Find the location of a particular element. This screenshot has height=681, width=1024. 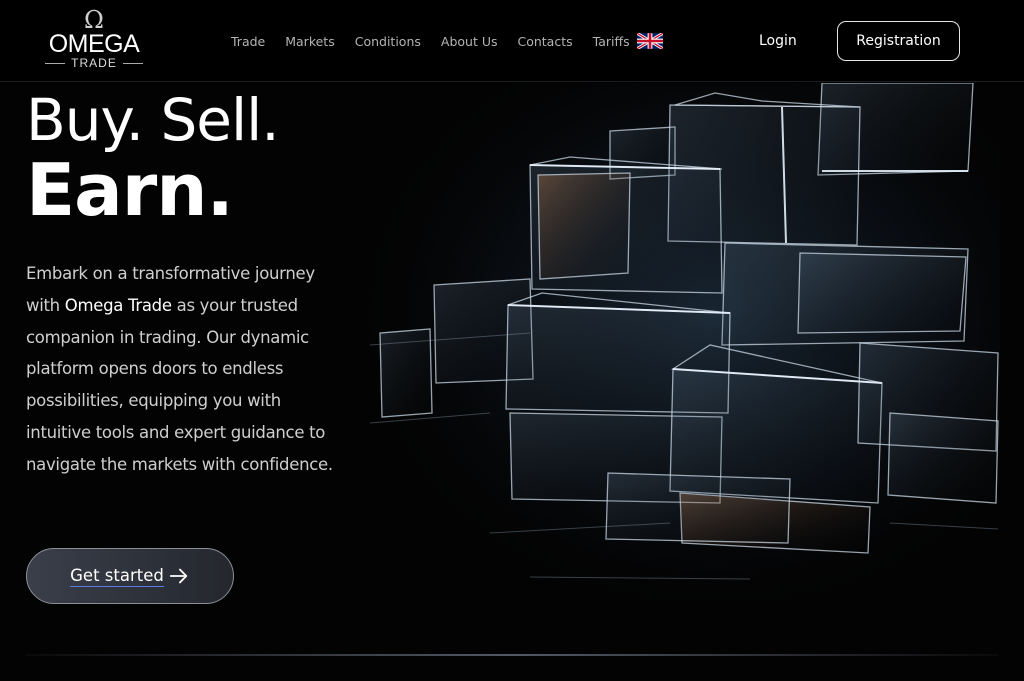

arrow-right-icon is located at coordinates (178, 576).